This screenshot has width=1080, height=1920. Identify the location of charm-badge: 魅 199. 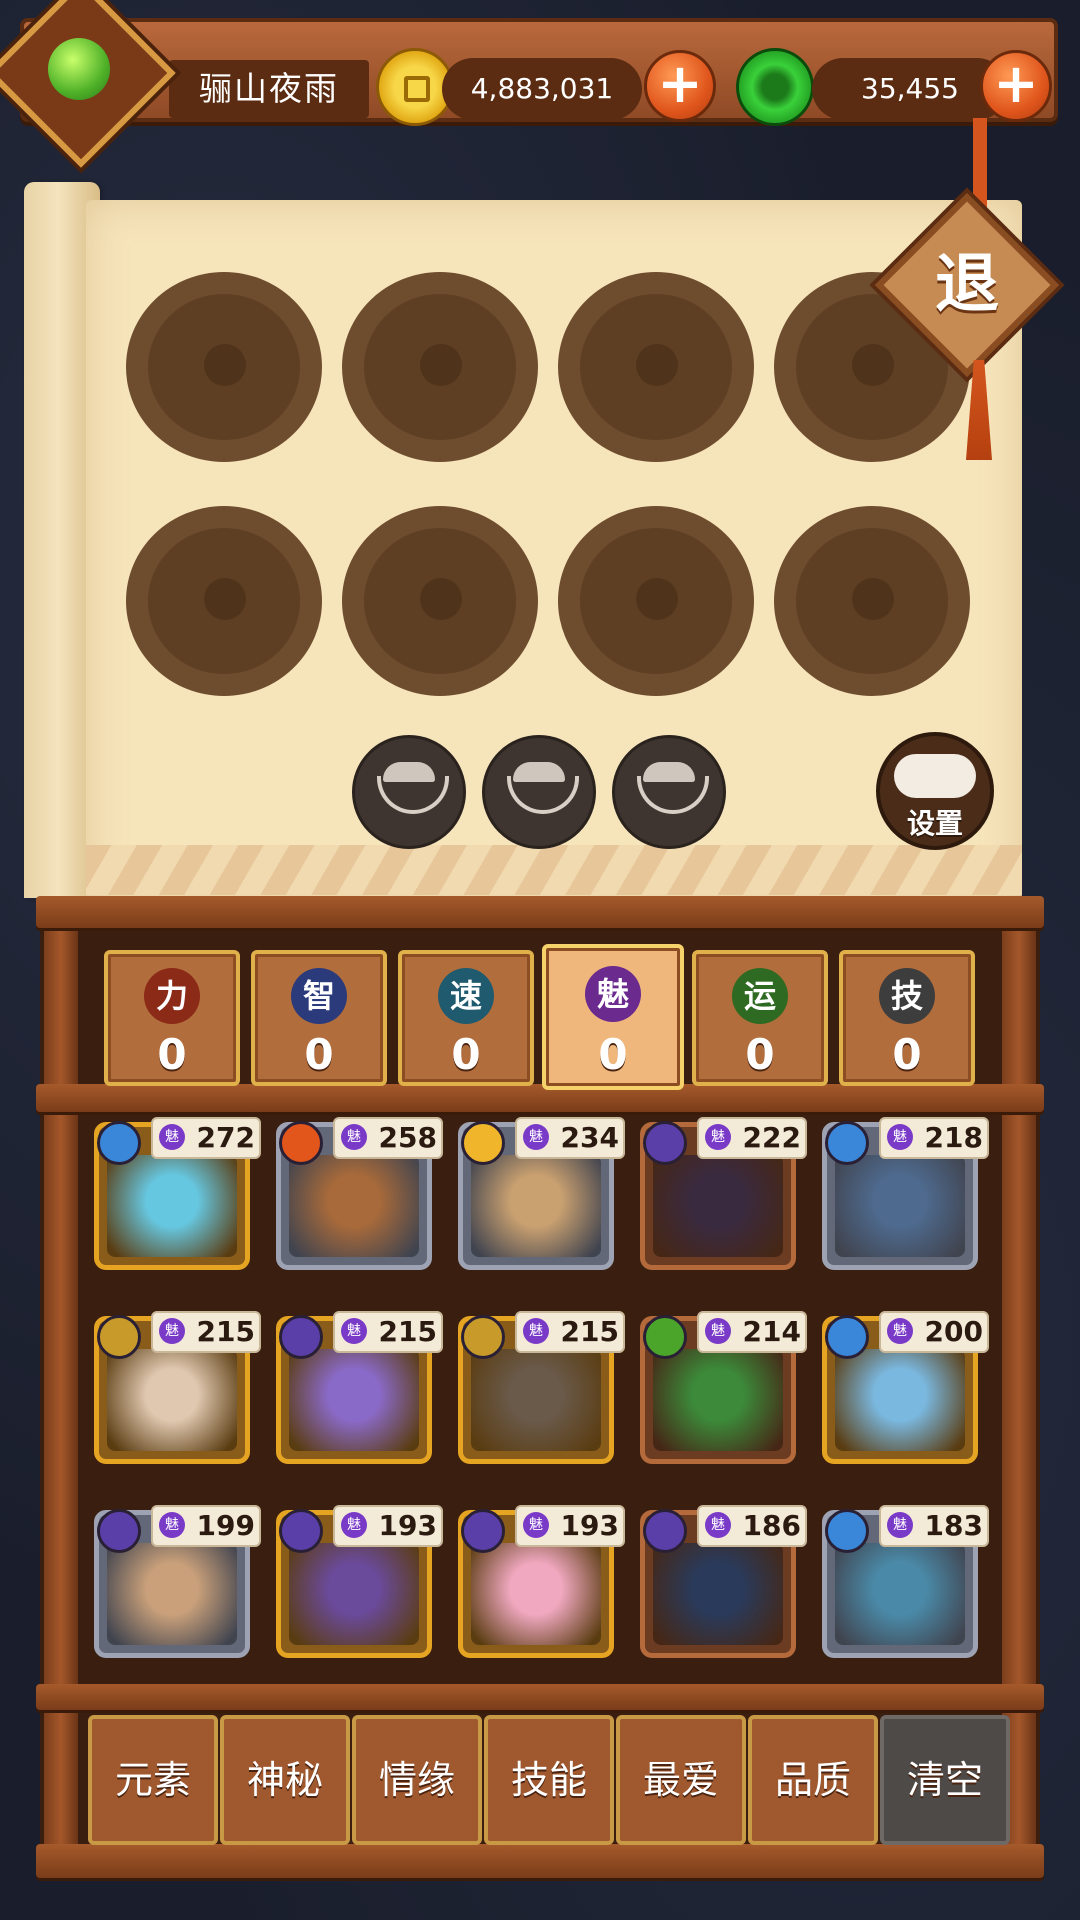
(206, 1526).